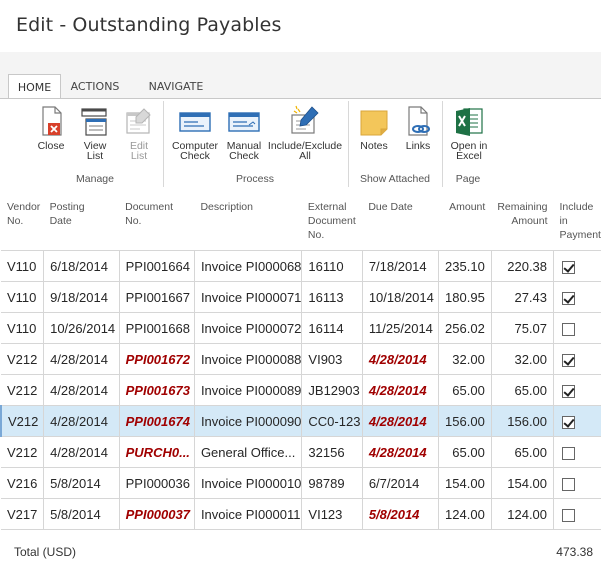  I want to click on amount-cell: 32.00, so click(465, 359).